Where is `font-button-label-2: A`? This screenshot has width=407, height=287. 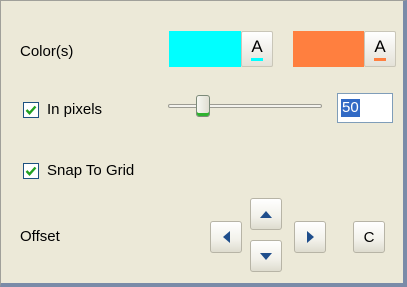 font-button-label-2: A is located at coordinates (380, 46).